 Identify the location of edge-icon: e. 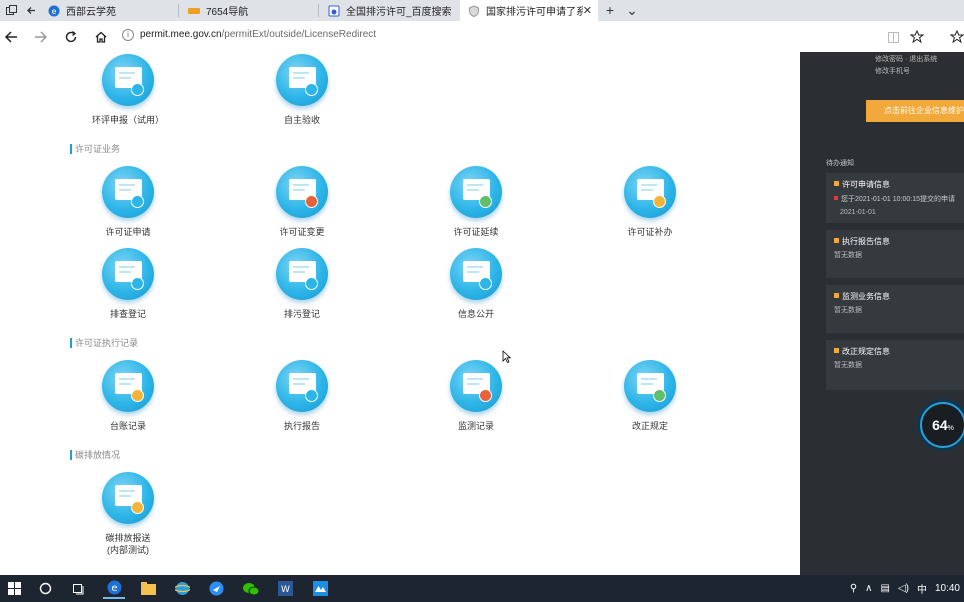
(114, 588).